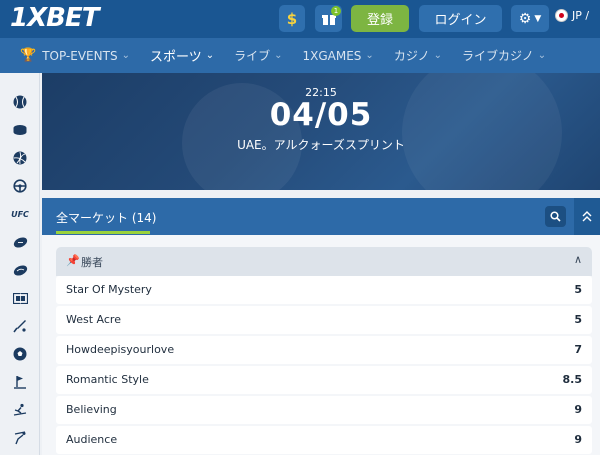  I want to click on nav-label: スポーツ, so click(175, 57).